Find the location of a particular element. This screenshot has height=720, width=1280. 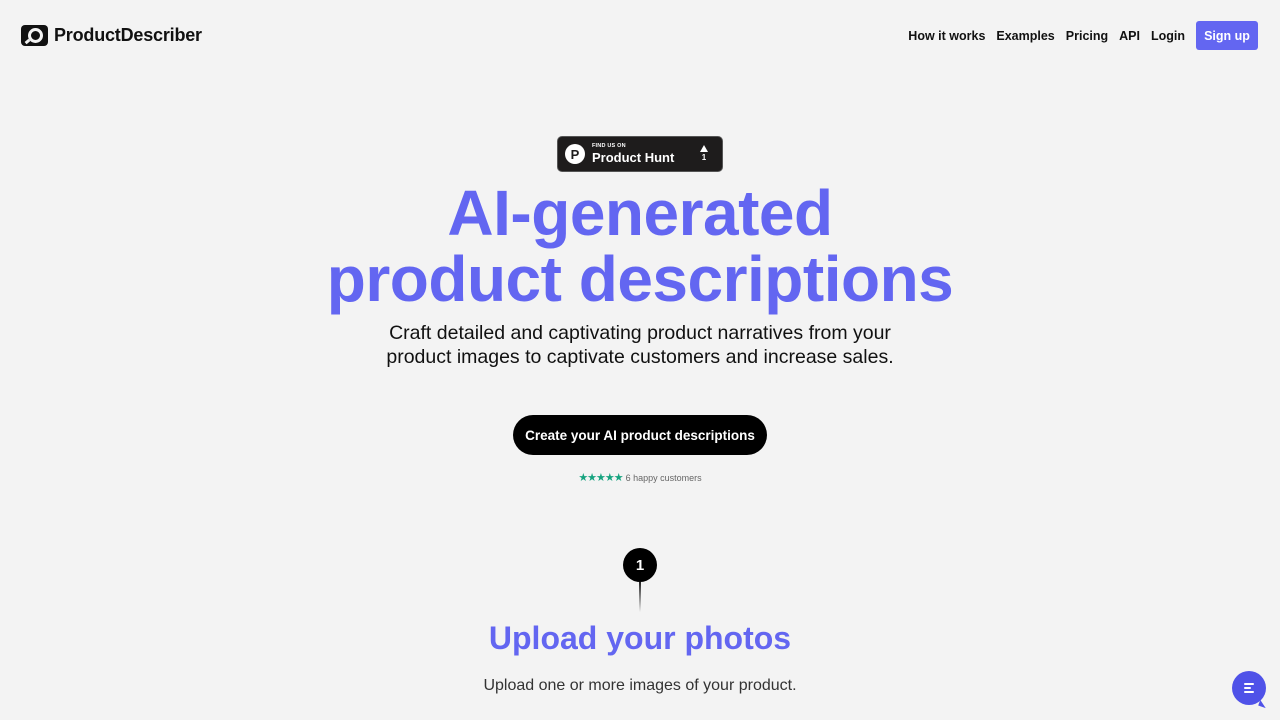

product-hunt-text: FIND US ON Product Hunt is located at coordinates (633, 154).